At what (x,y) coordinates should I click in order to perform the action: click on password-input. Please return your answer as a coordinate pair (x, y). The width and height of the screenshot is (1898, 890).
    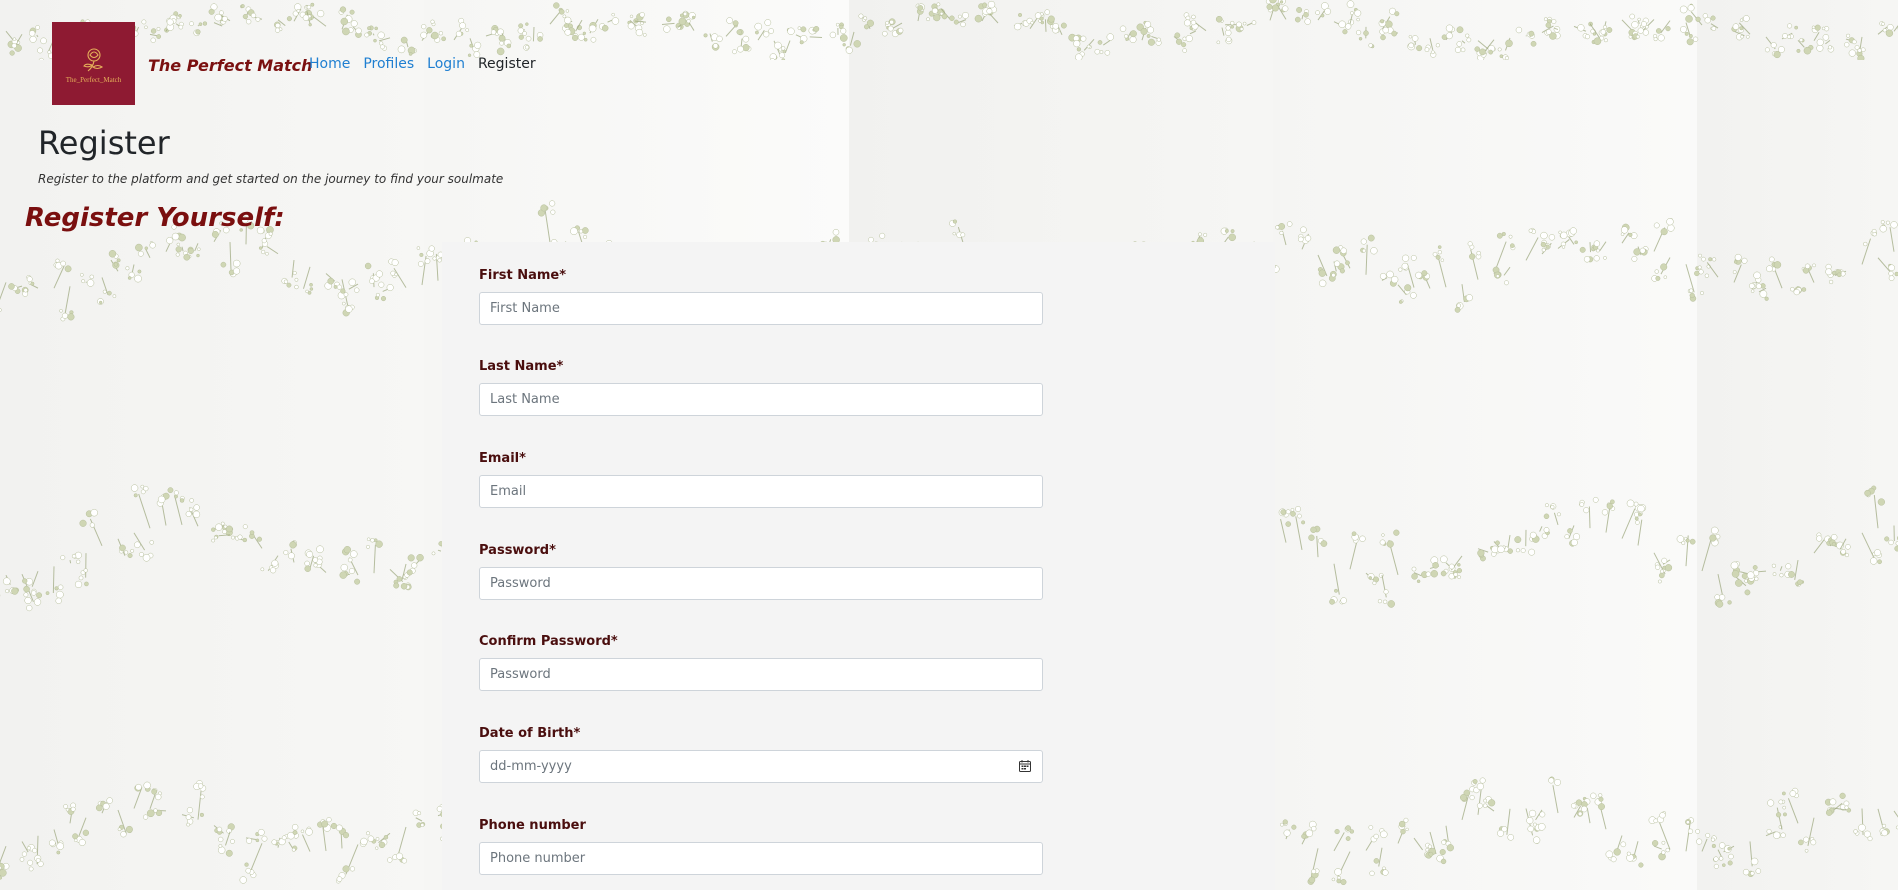
    Looking at the image, I should click on (761, 583).